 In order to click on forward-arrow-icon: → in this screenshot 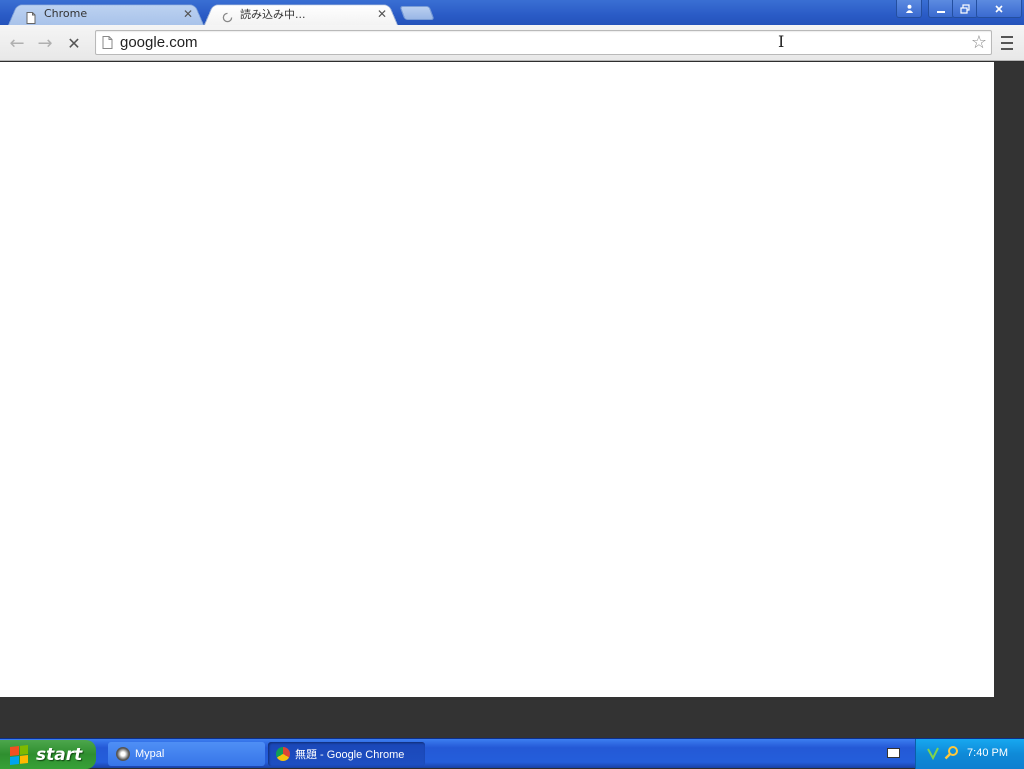, I will do `click(45, 43)`.